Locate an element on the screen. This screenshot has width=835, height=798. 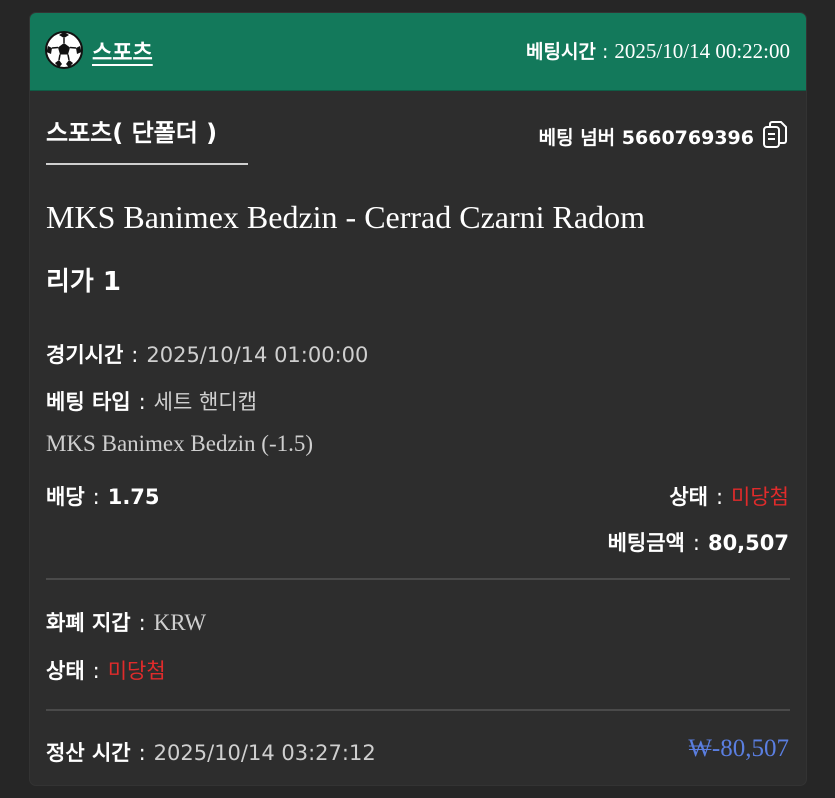
game-time-value: 2025/10/14 01:00:00 is located at coordinates (257, 355).